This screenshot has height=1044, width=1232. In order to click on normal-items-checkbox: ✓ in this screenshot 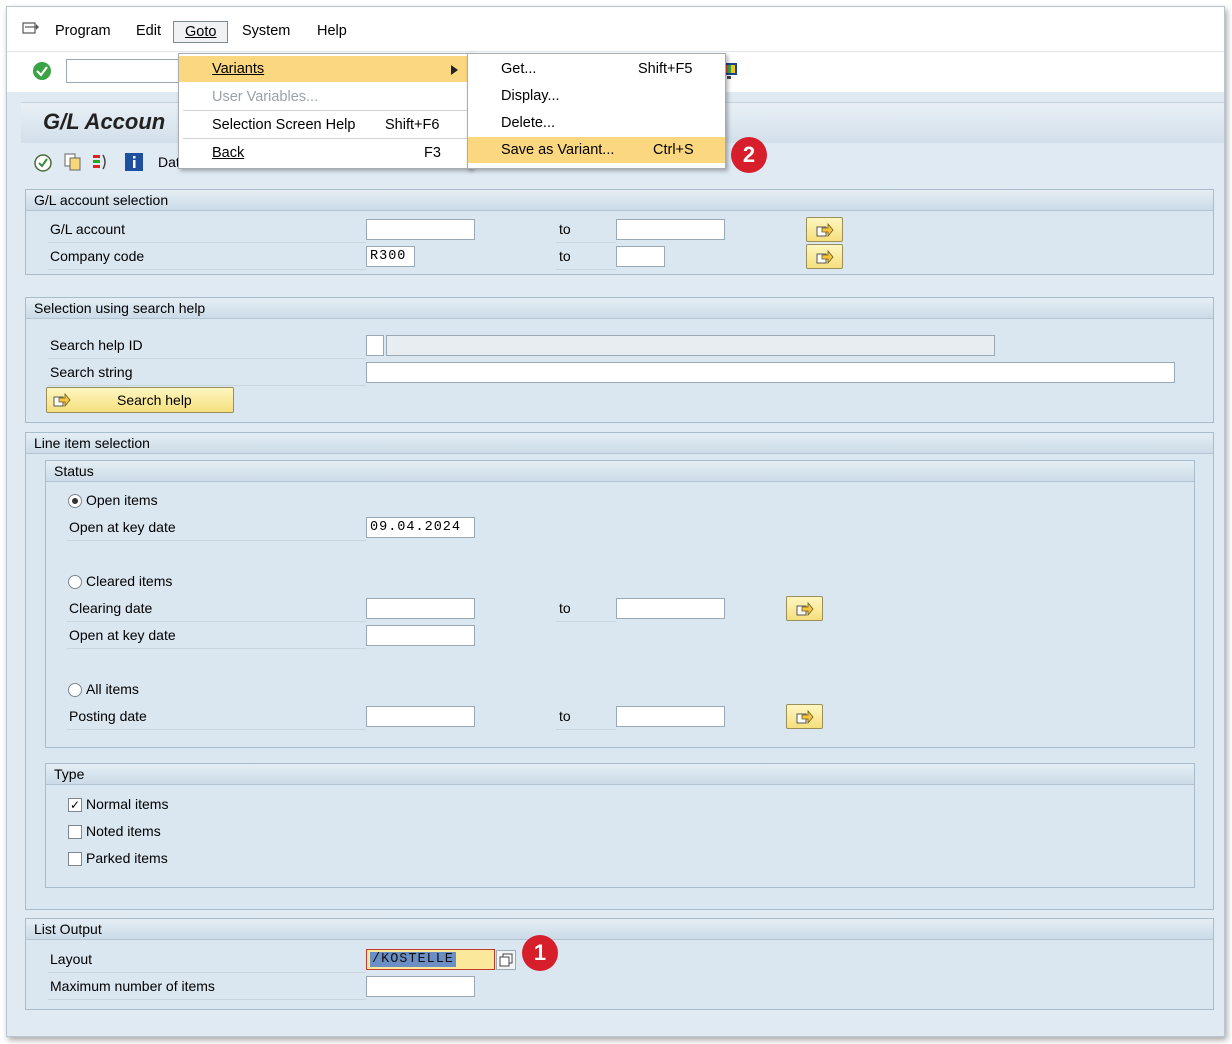, I will do `click(75, 805)`.